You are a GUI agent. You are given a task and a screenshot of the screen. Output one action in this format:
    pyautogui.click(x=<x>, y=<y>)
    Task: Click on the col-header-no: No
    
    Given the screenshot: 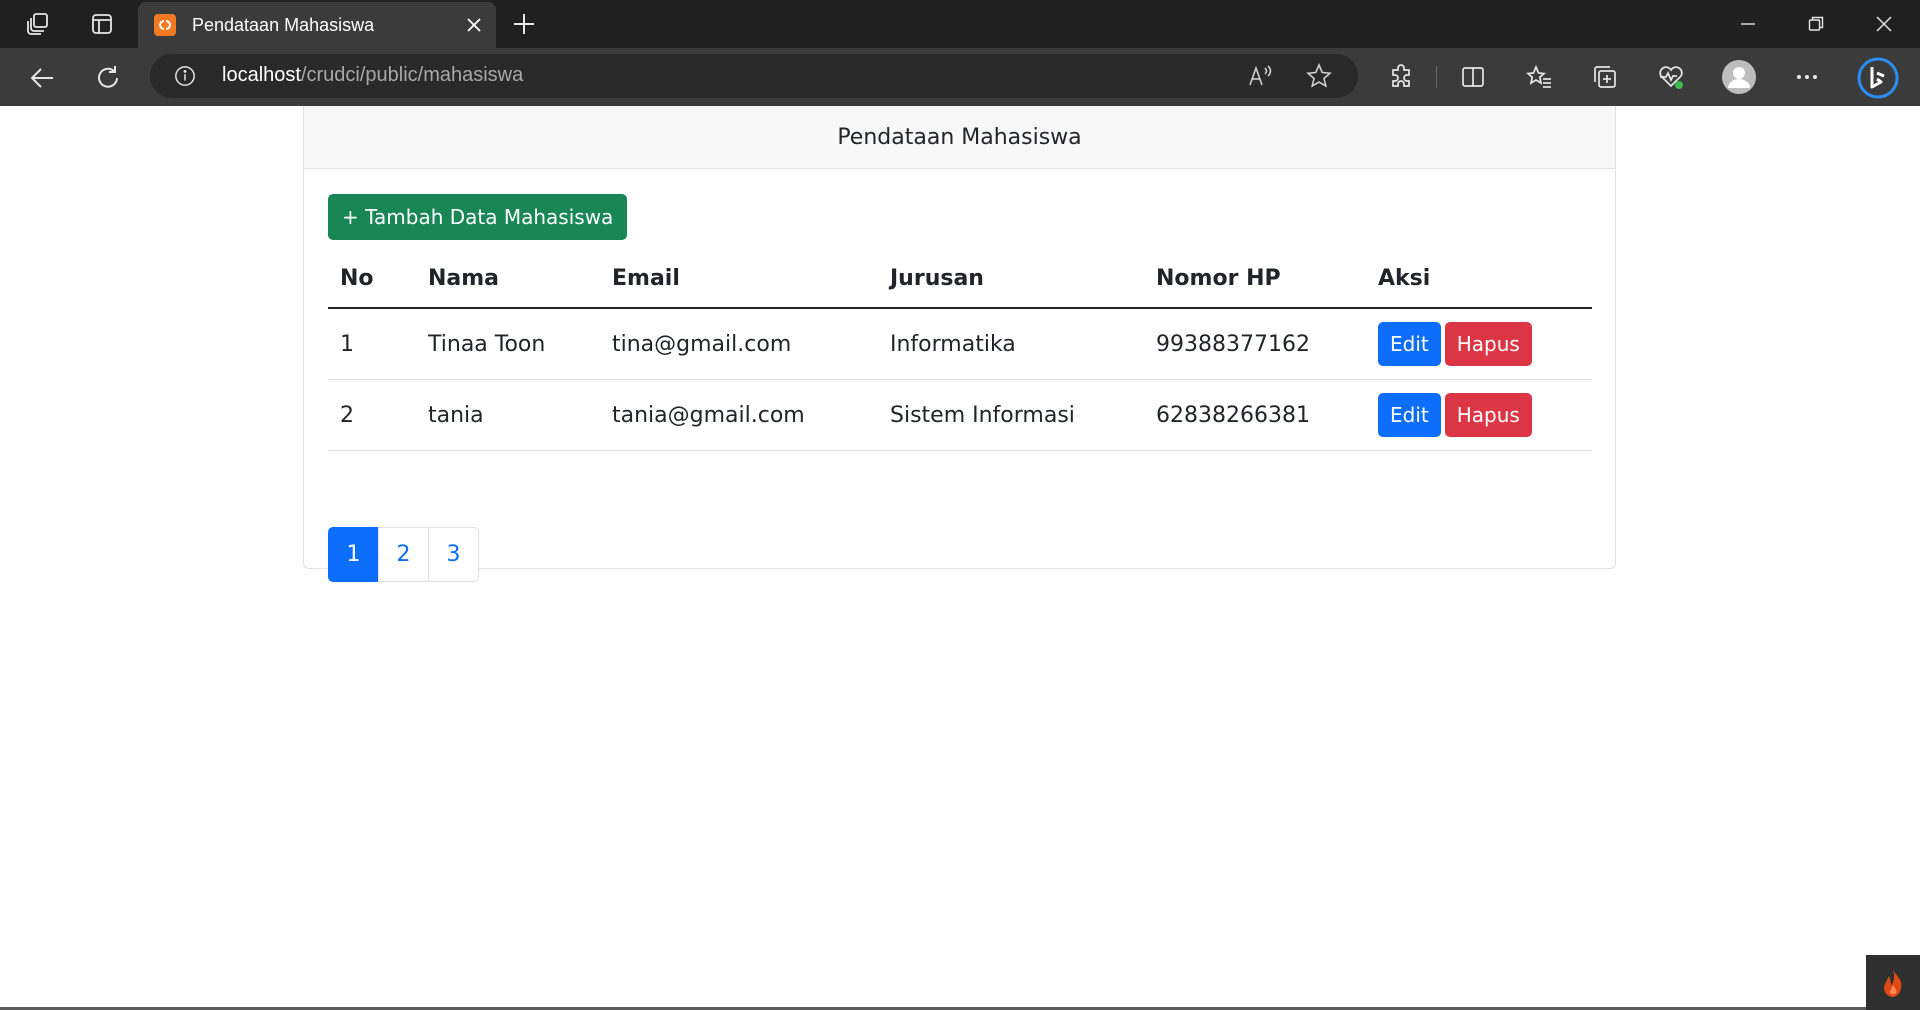 What is the action you would take?
    pyautogui.click(x=372, y=279)
    